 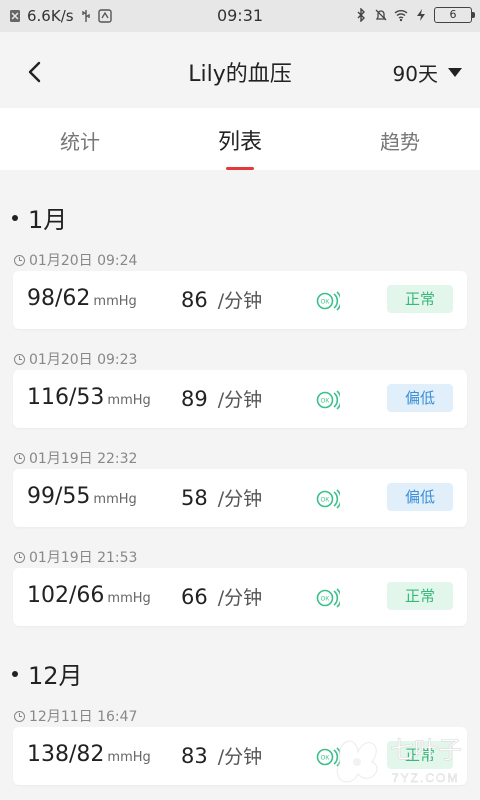 I want to click on record-time: 01月19日 21:53, so click(x=75, y=557).